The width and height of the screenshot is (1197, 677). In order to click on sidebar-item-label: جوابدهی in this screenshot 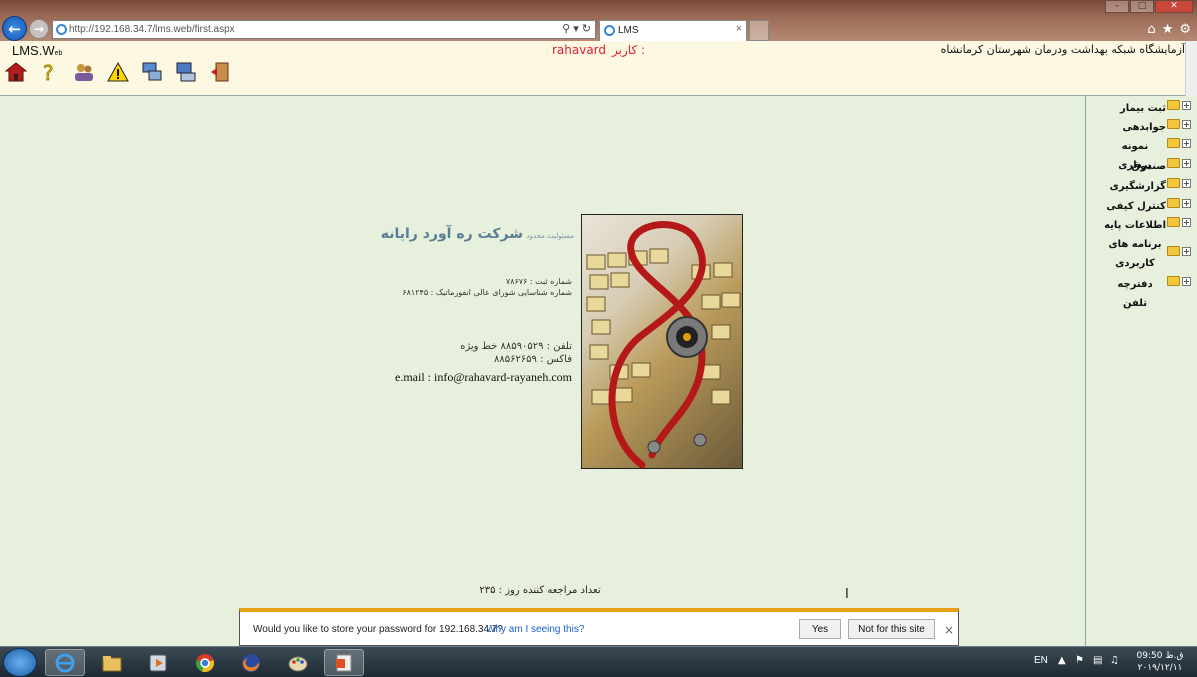, I will do `click(1144, 127)`.